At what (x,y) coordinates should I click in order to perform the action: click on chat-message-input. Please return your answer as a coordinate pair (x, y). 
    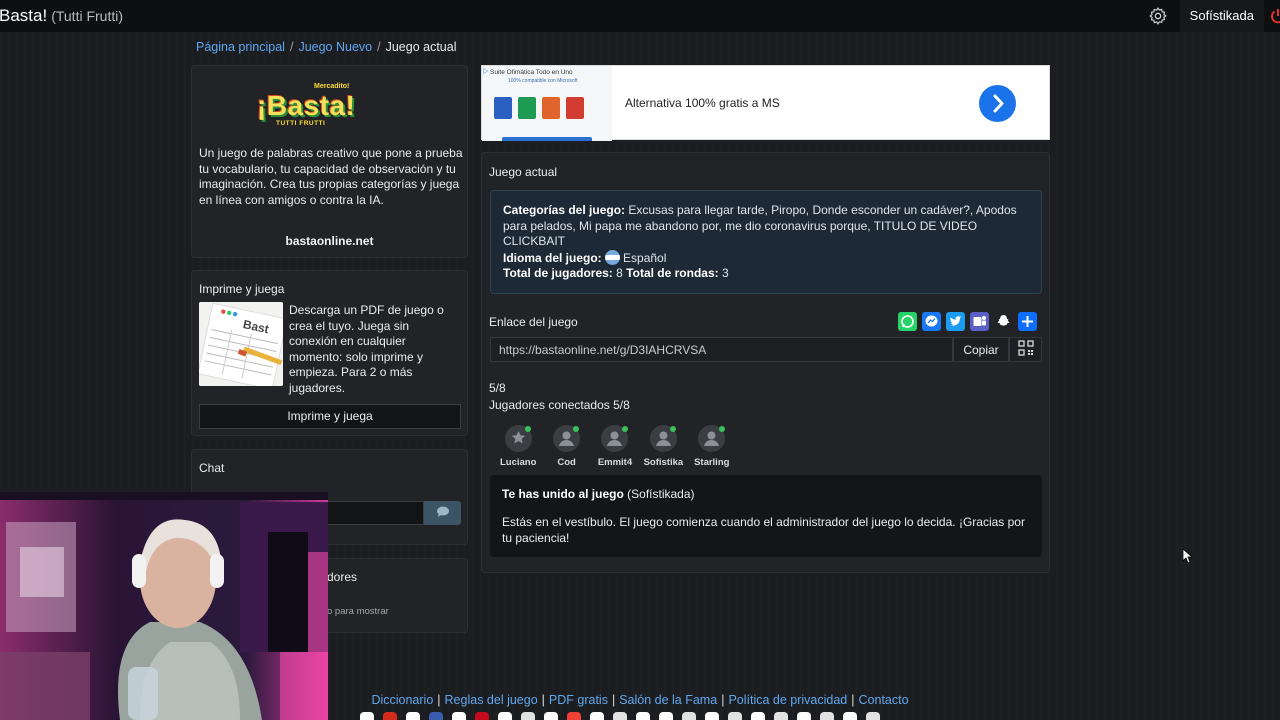
    Looking at the image, I should click on (368, 513).